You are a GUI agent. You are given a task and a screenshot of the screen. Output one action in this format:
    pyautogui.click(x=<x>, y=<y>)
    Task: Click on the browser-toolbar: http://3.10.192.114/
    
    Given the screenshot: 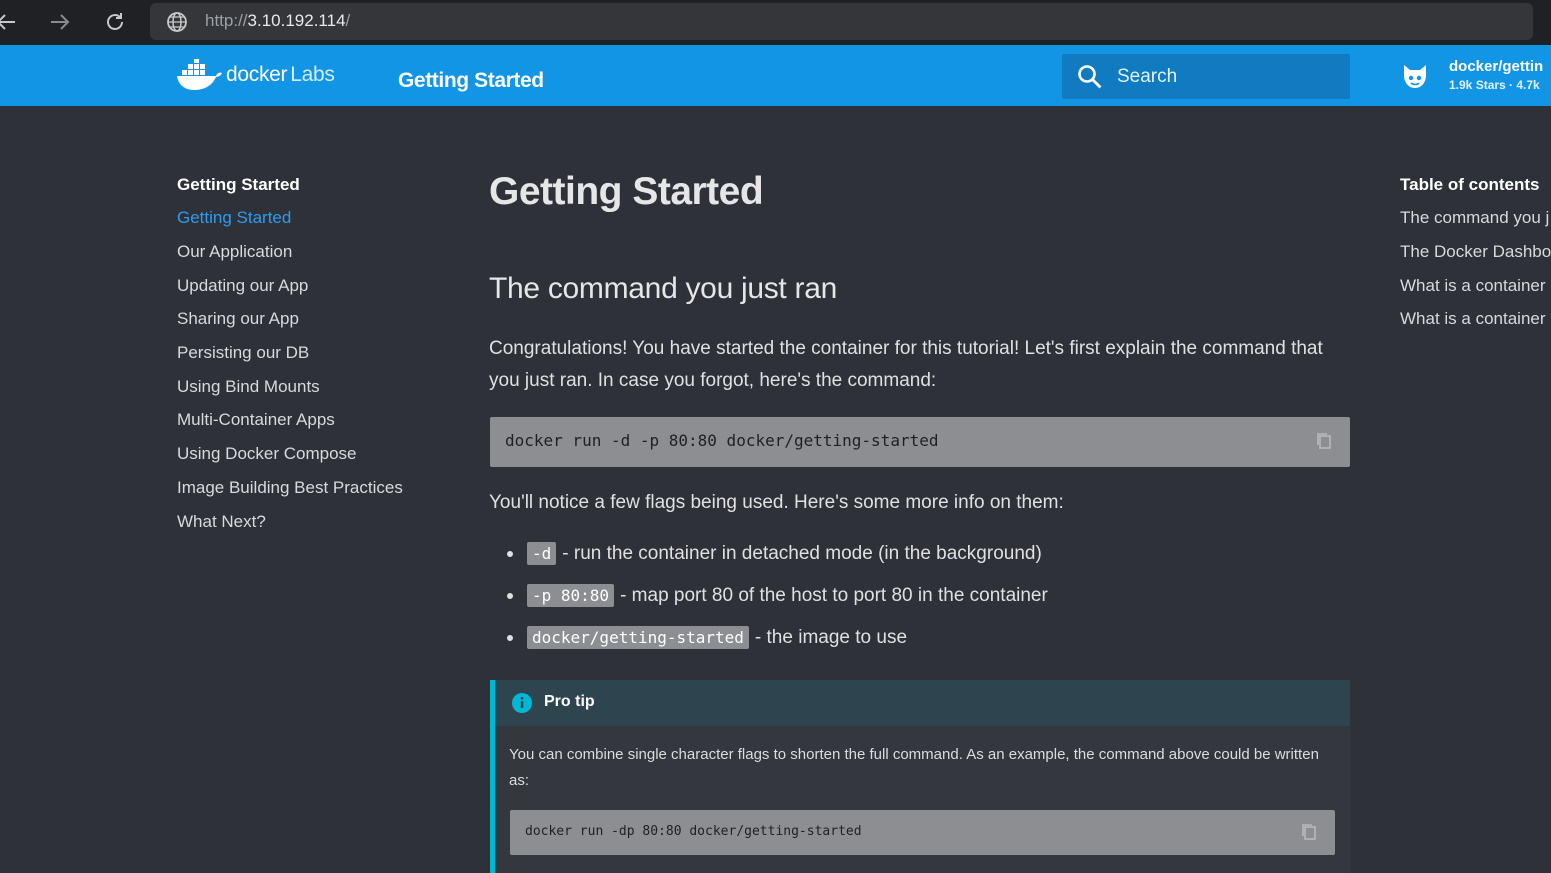 What is the action you would take?
    pyautogui.click(x=775, y=22)
    